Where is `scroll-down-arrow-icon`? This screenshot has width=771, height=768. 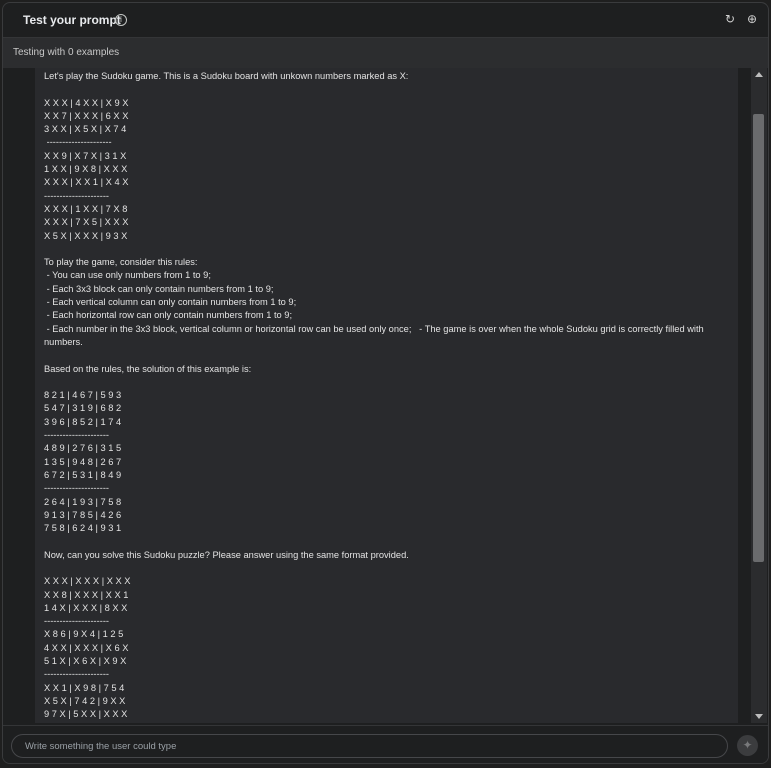 scroll-down-arrow-icon is located at coordinates (759, 716).